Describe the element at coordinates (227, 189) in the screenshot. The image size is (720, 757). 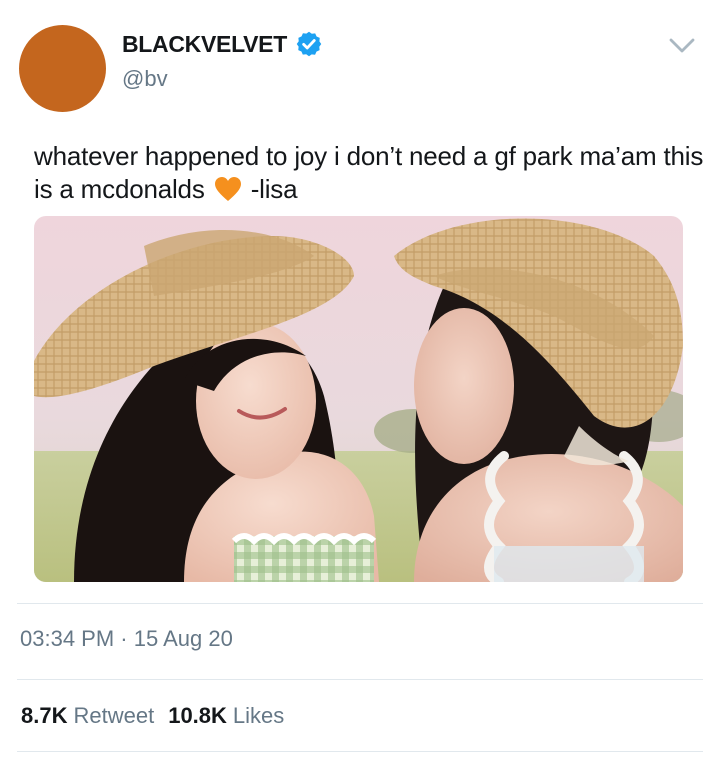
I see `orange-heart-icon` at that location.